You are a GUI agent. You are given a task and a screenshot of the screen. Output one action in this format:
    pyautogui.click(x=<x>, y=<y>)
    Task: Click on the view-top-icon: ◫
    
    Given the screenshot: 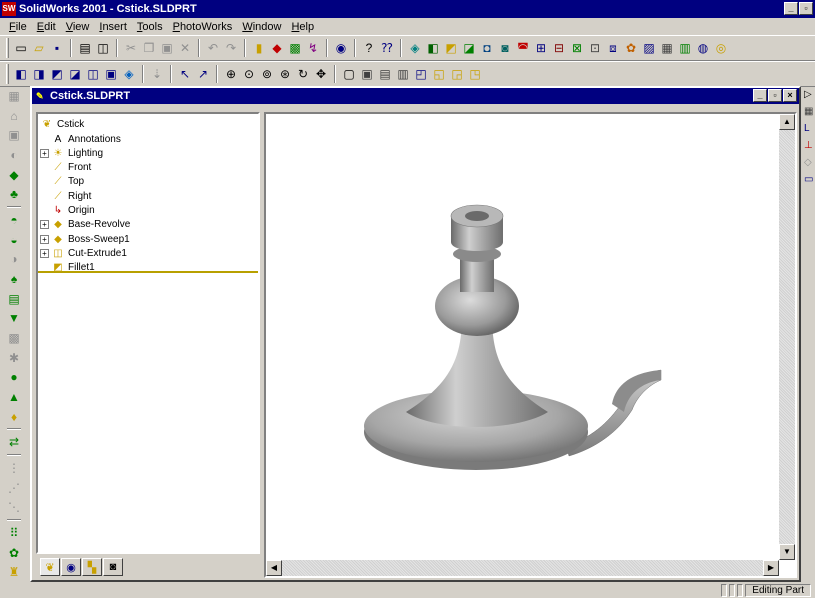 What is the action you would take?
    pyautogui.click(x=93, y=74)
    